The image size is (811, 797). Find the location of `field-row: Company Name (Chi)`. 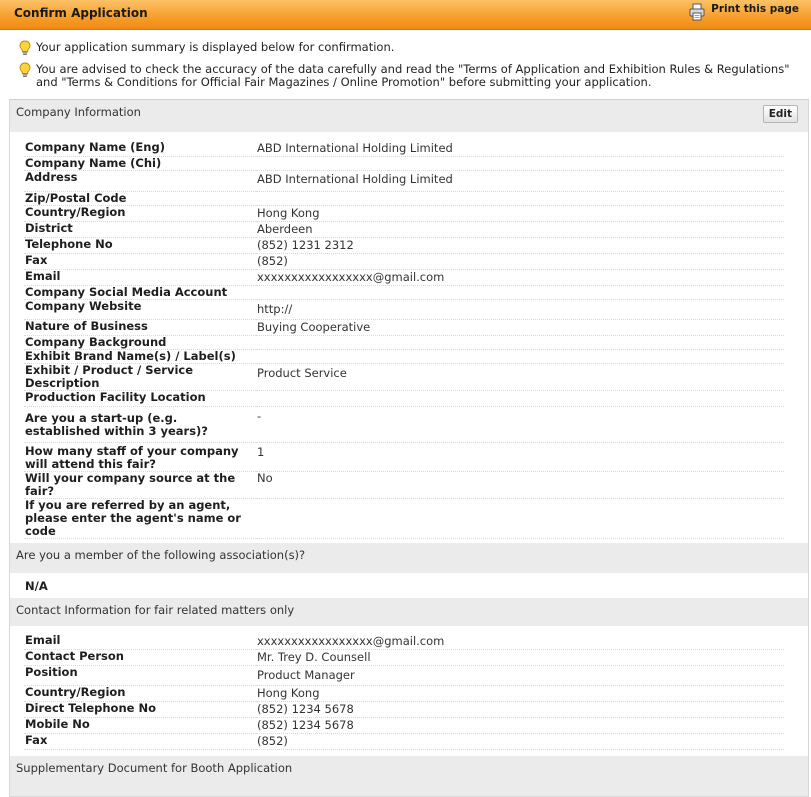

field-row: Company Name (Chi) is located at coordinates (404, 163).